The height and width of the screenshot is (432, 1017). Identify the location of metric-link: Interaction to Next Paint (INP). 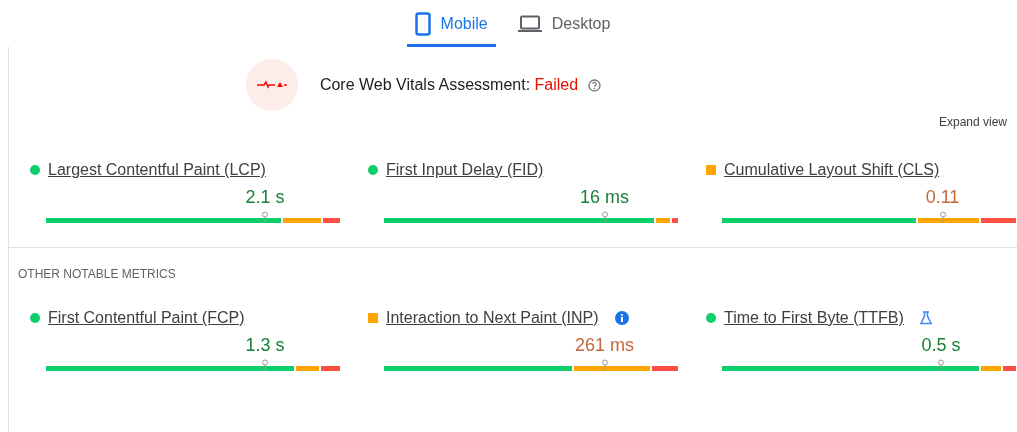
(492, 318).